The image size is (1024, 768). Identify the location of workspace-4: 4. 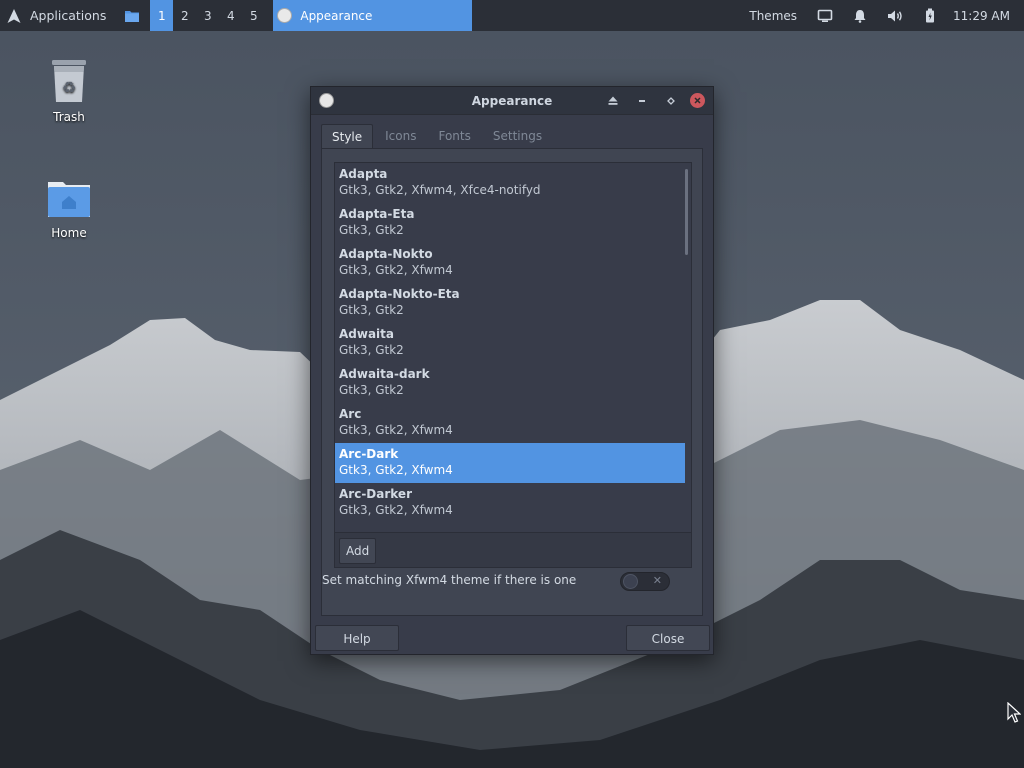
(230, 15).